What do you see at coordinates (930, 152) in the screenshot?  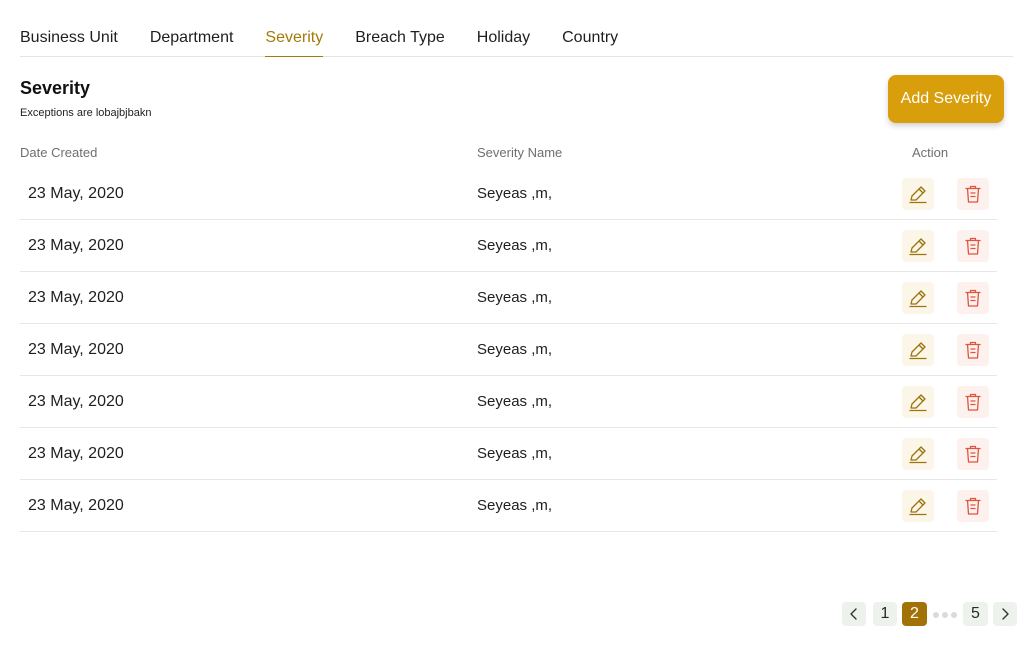 I see `column-header-action: Action` at bounding box center [930, 152].